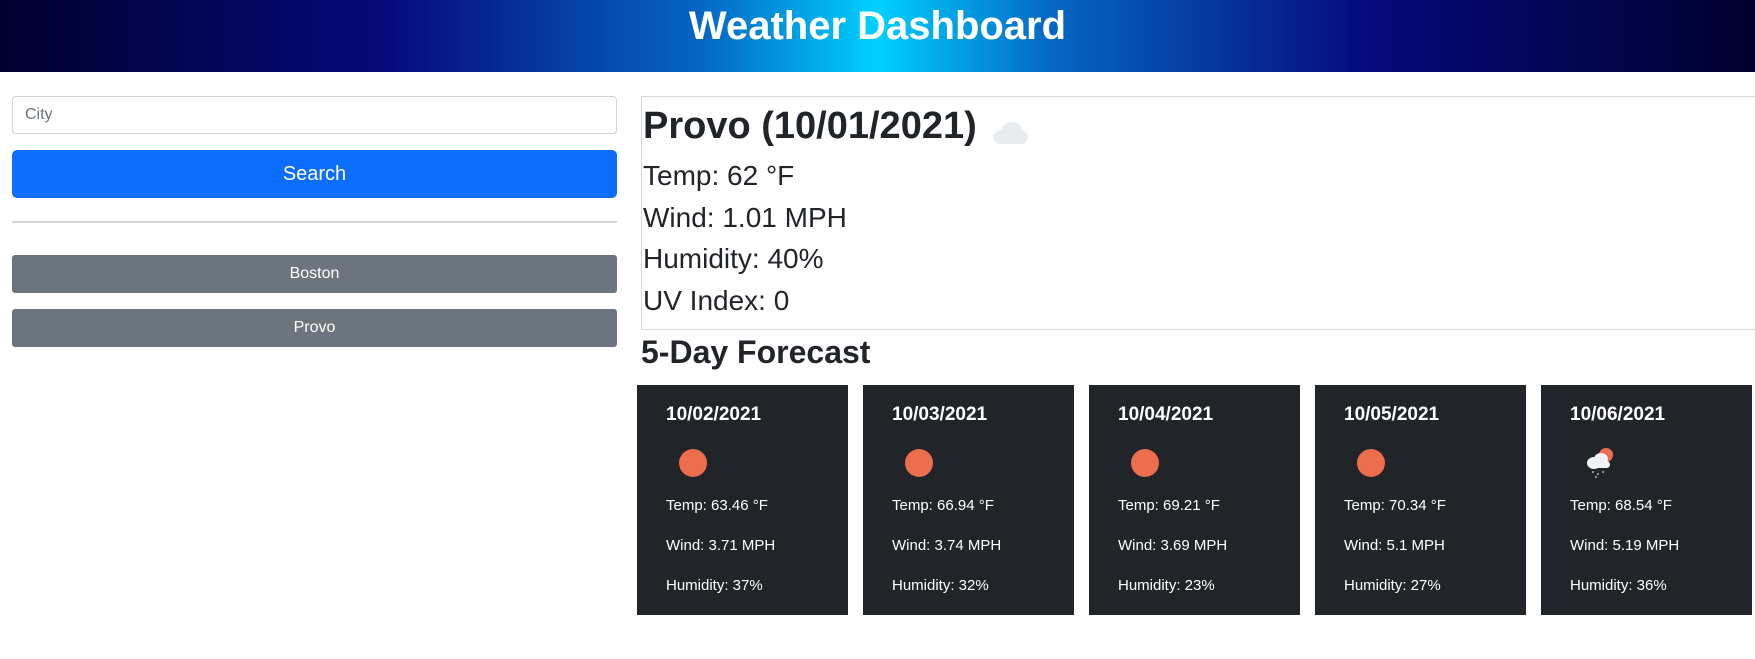  Describe the element at coordinates (714, 585) in the screenshot. I see `forecast-humidity: Humidity: 37%` at that location.